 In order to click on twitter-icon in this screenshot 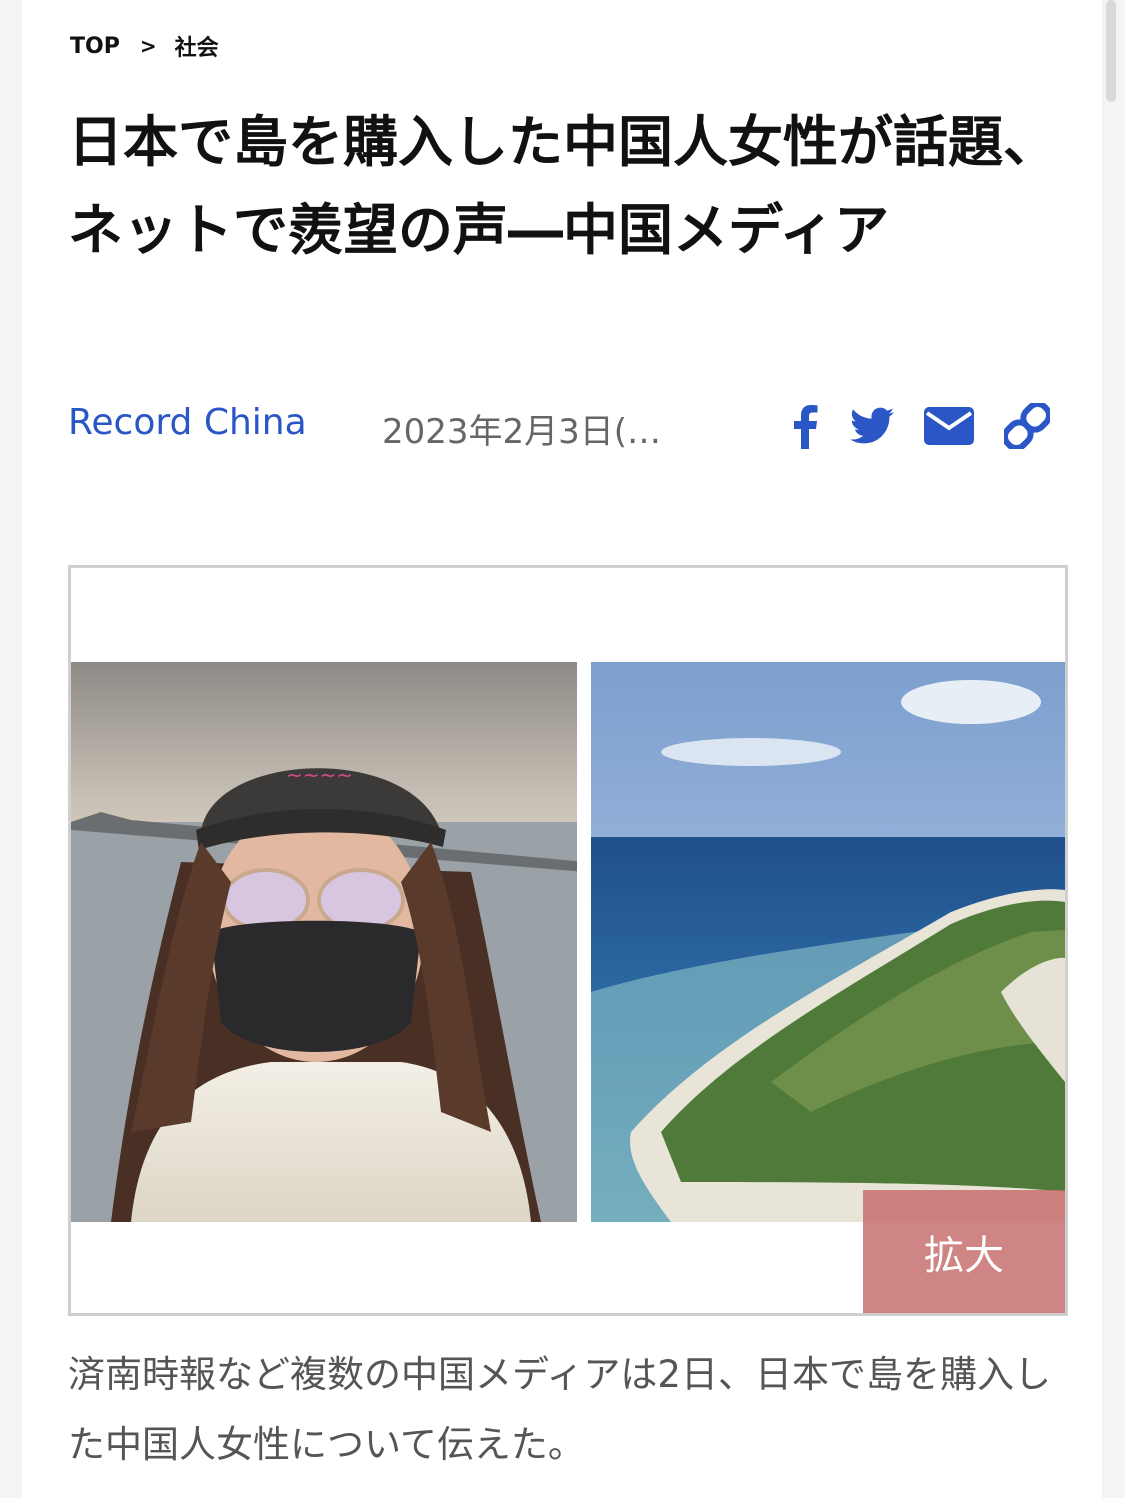, I will do `click(872, 426)`.